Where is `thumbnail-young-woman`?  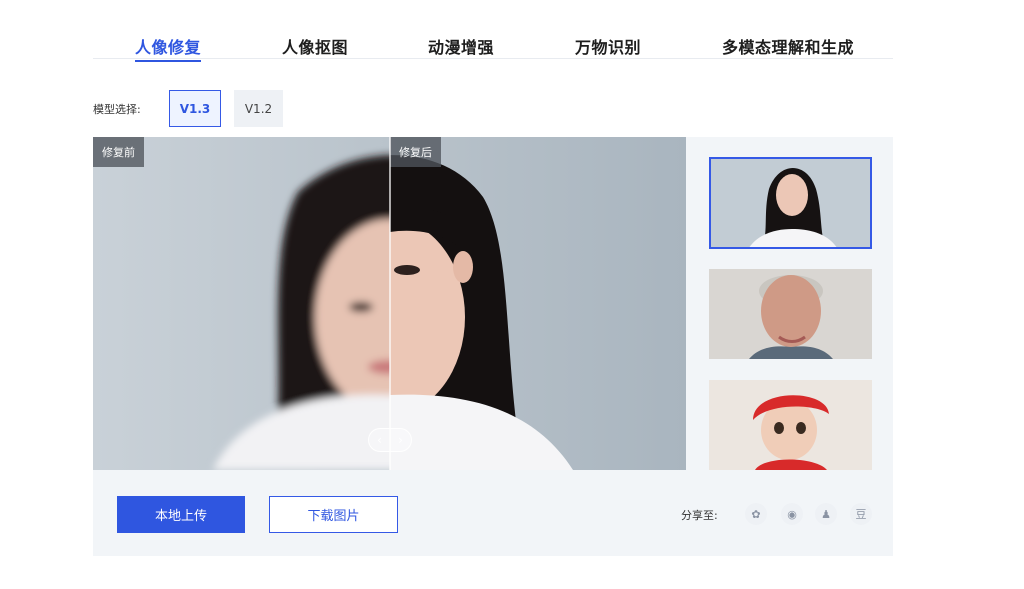 thumbnail-young-woman is located at coordinates (790, 203).